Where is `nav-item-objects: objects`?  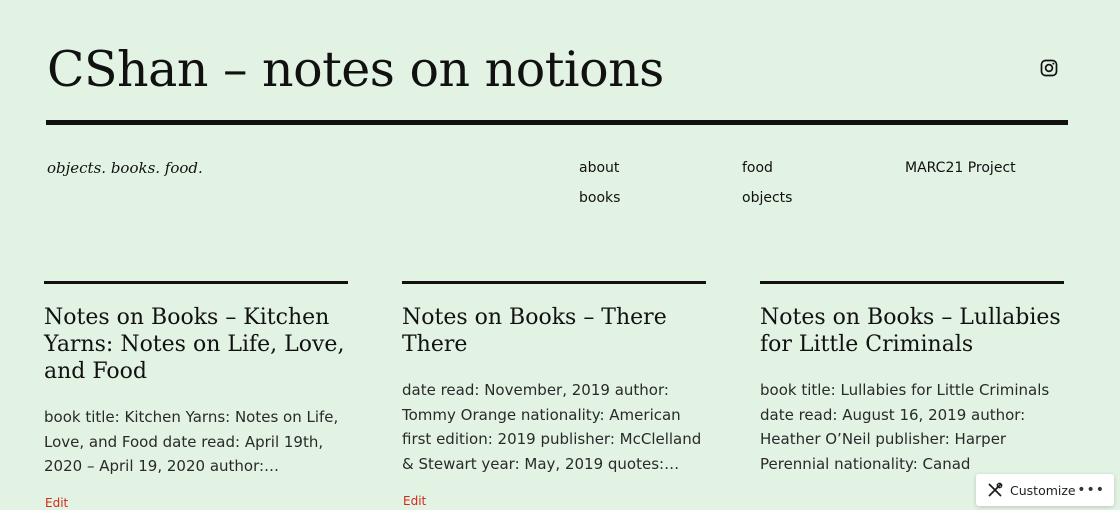
nav-item-objects: objects is located at coordinates (767, 198).